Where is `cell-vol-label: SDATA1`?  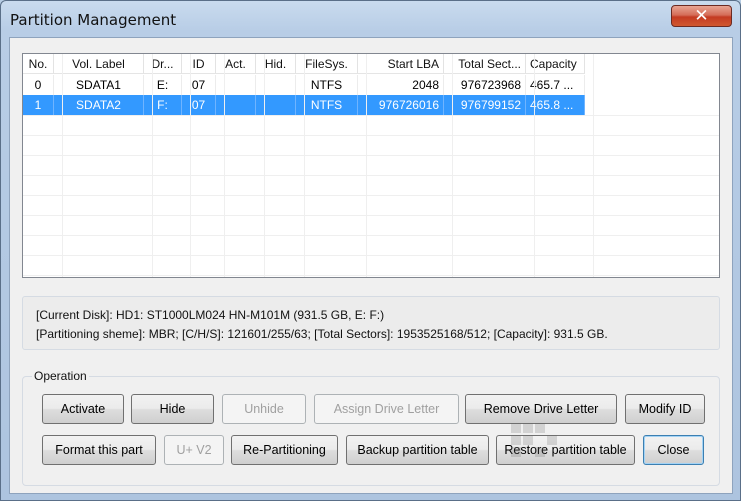 cell-vol-label: SDATA1 is located at coordinates (99, 85).